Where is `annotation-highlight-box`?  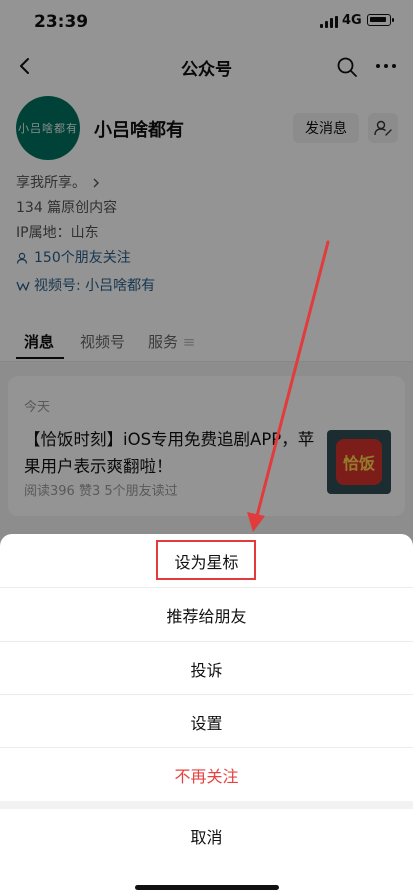 annotation-highlight-box is located at coordinates (206, 560).